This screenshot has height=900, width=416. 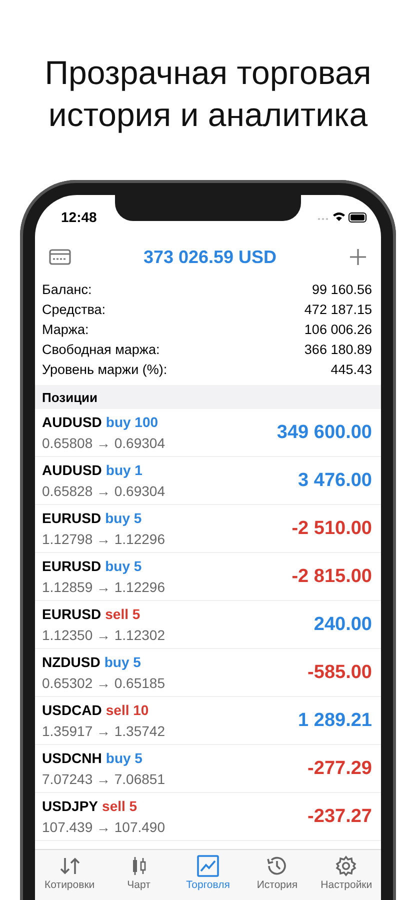 I want to click on position-profit: -585.00, so click(x=340, y=673).